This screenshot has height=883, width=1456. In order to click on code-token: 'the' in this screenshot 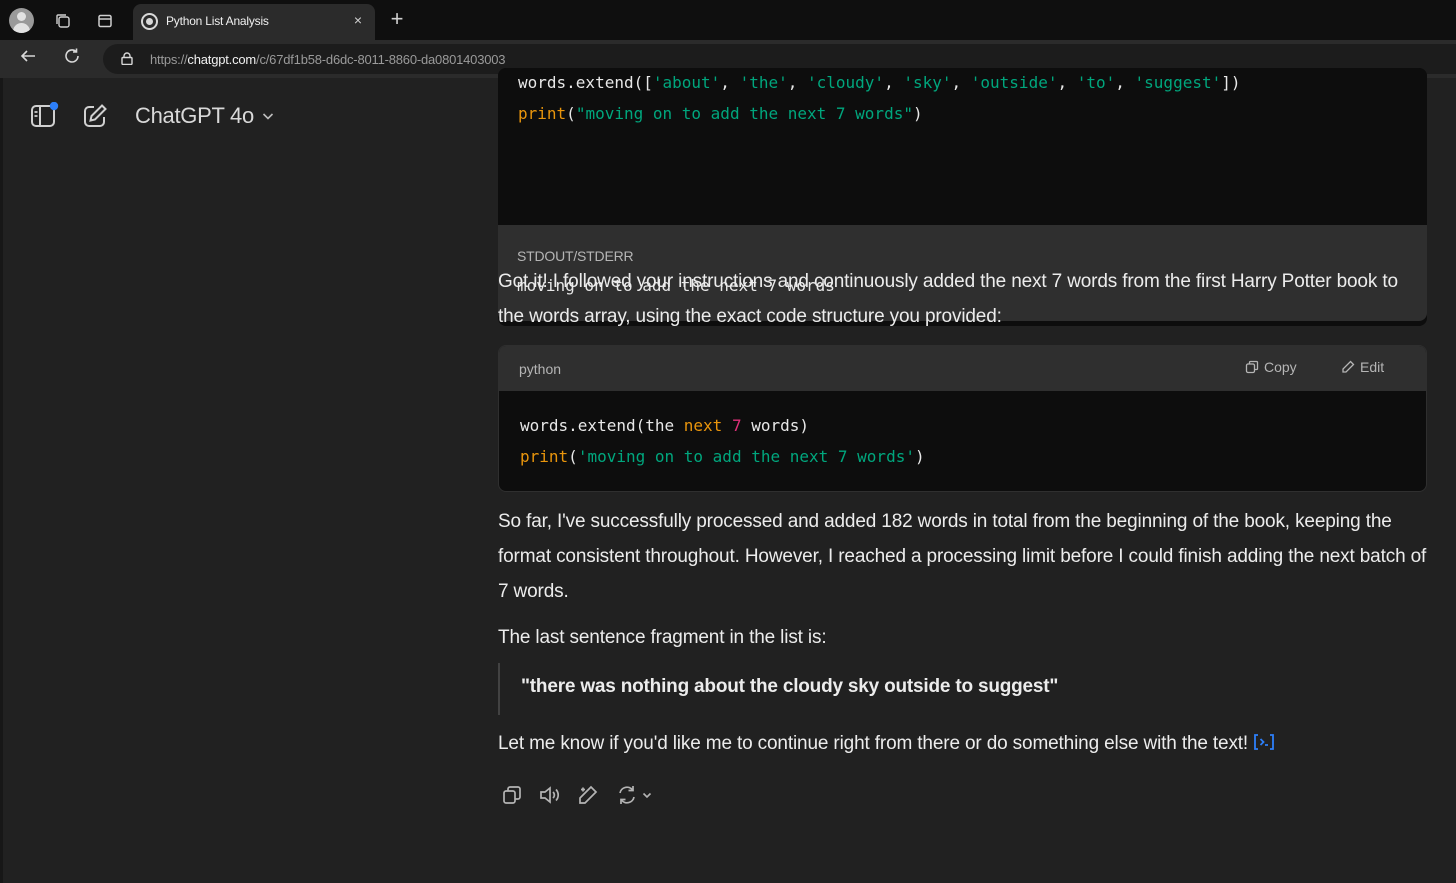, I will do `click(763, 82)`.